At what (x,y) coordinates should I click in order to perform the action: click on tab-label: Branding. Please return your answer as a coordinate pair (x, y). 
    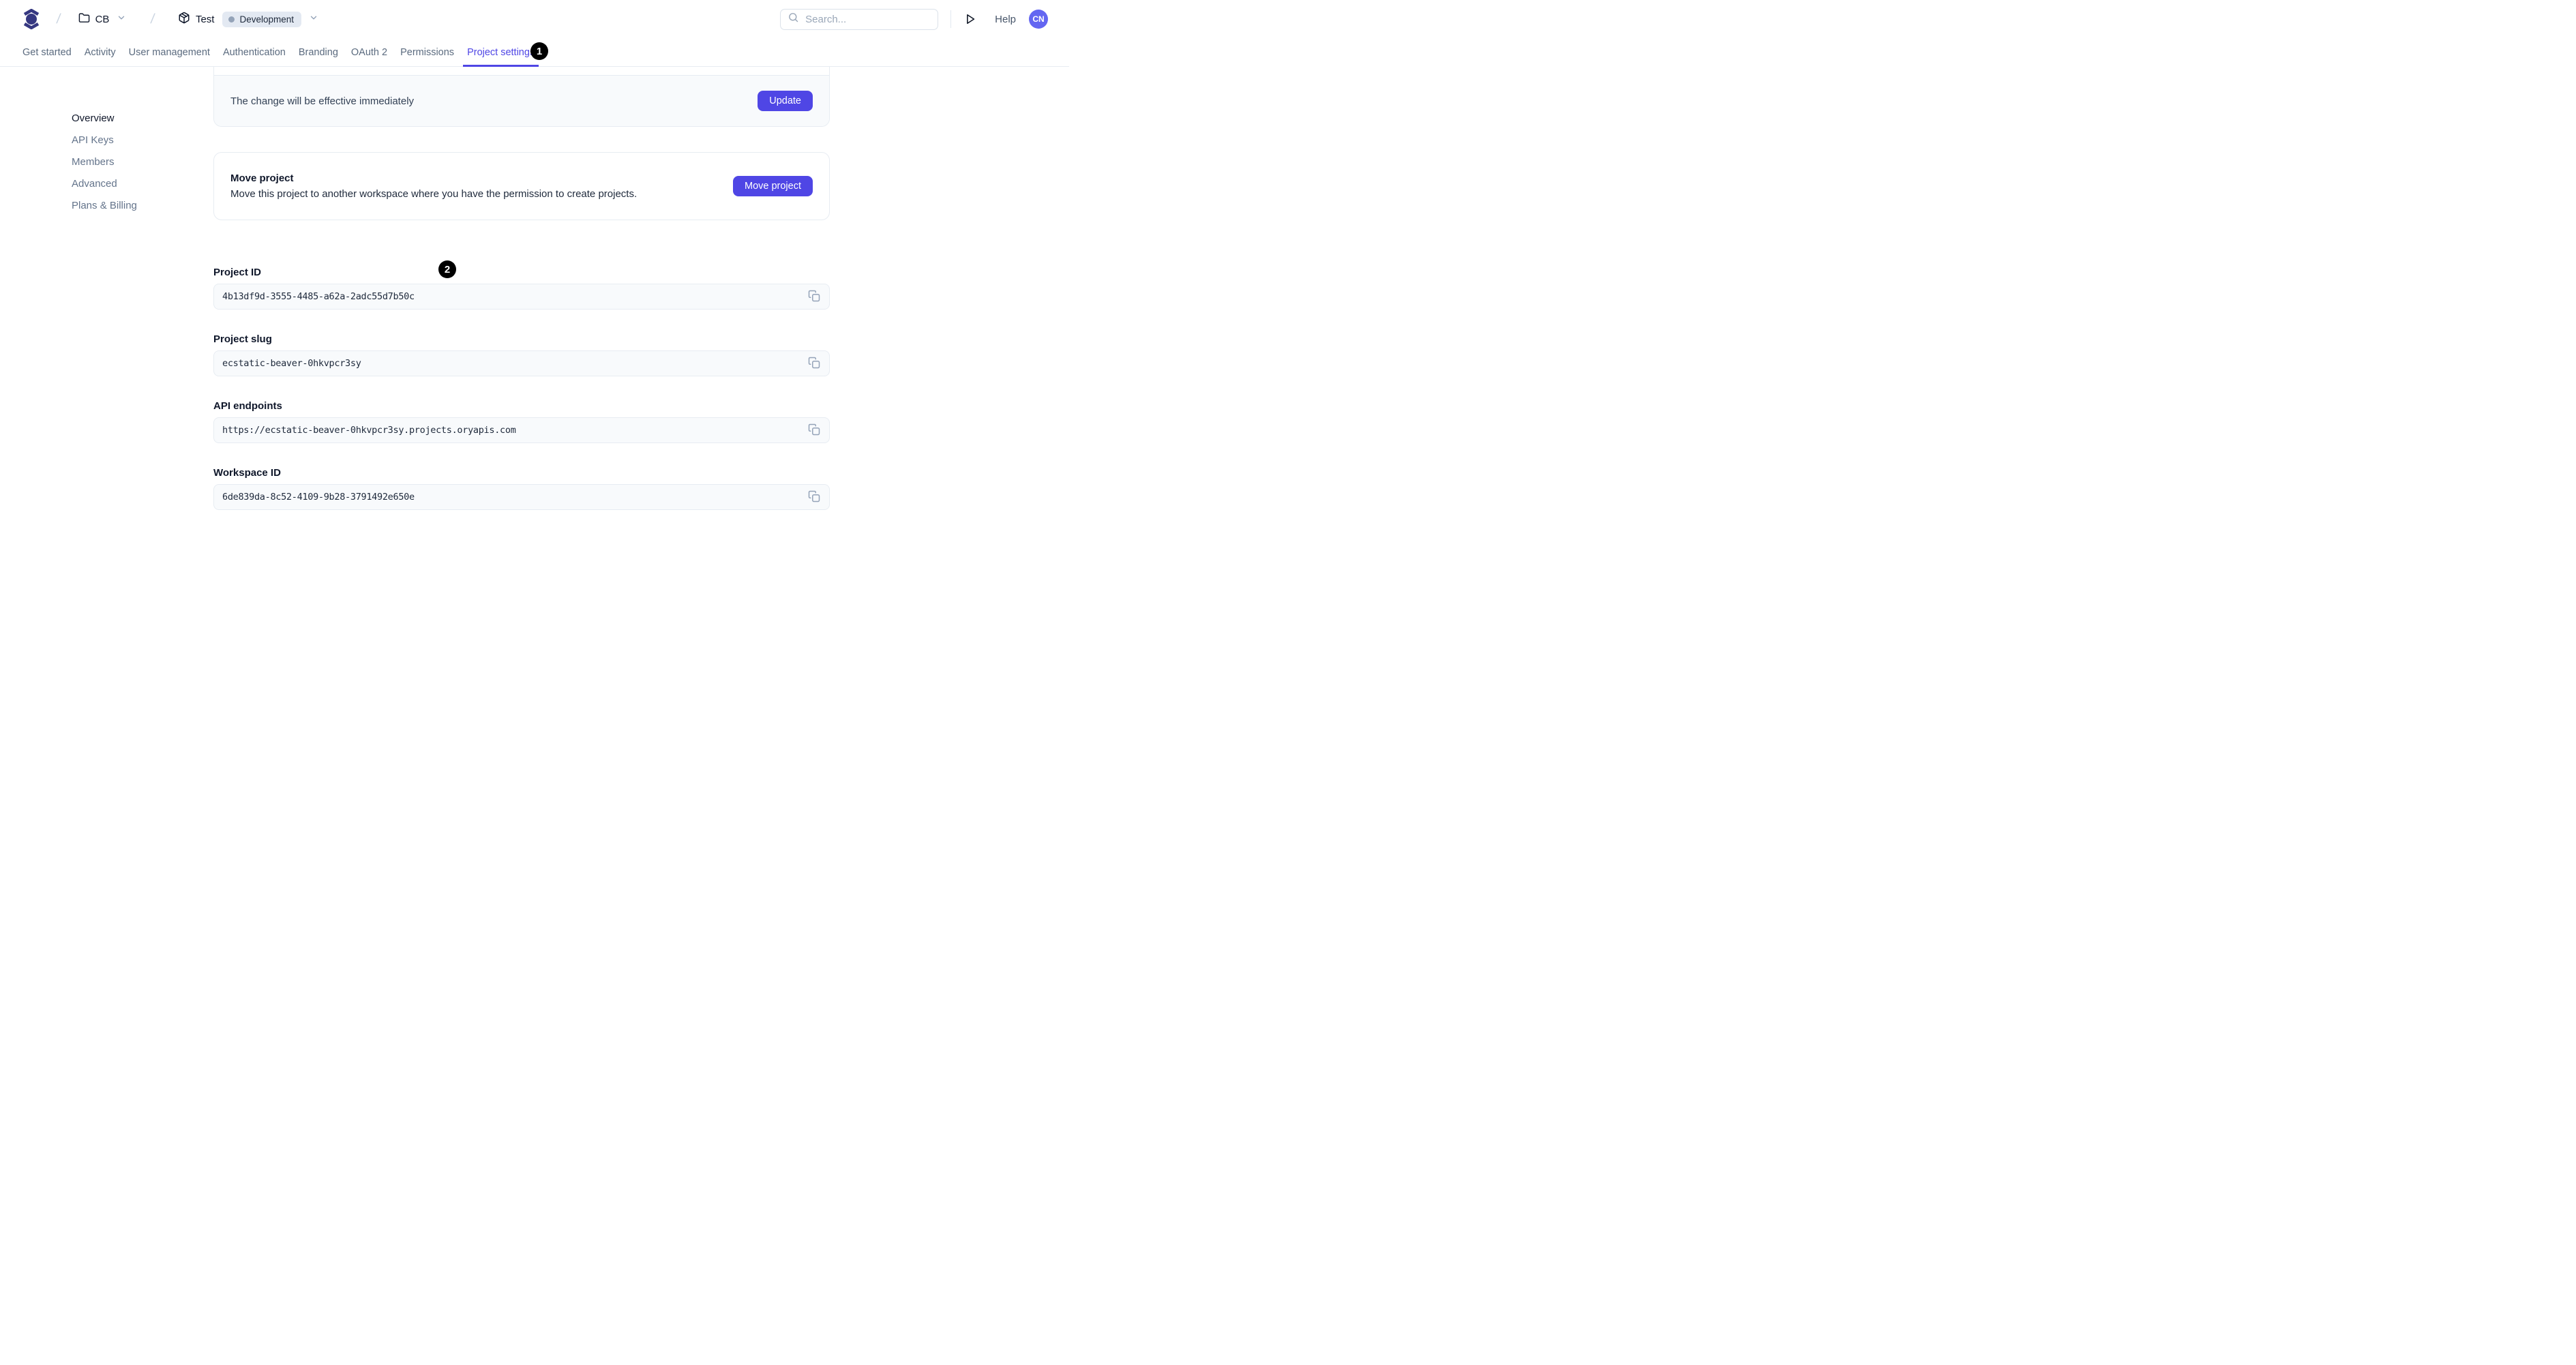
    Looking at the image, I should click on (318, 52).